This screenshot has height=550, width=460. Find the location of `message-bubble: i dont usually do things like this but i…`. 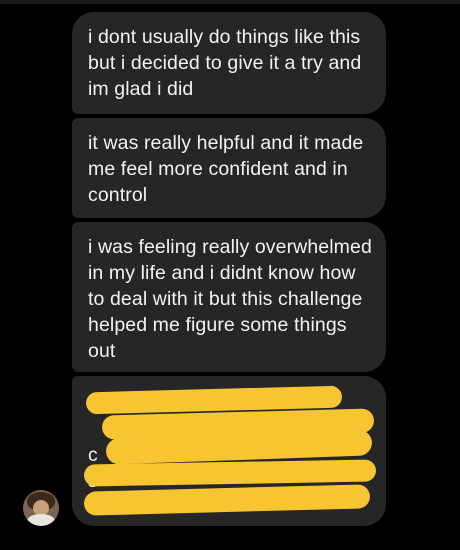

message-bubble: i dont usually do things like this but i… is located at coordinates (229, 63).